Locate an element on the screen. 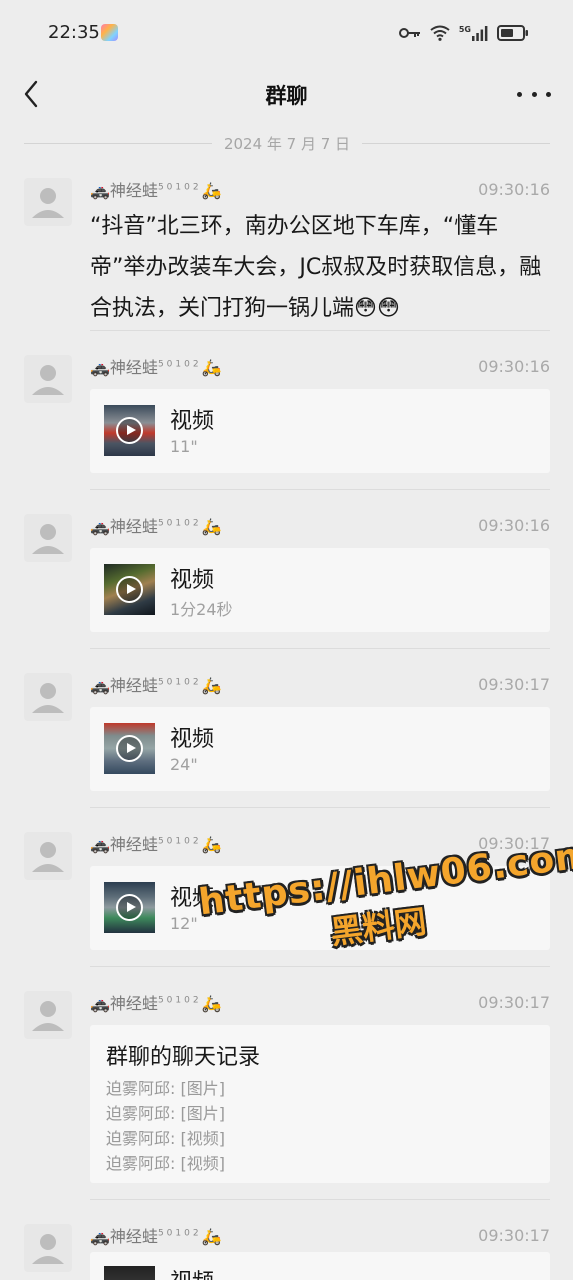 The width and height of the screenshot is (573, 1280). wifi-icon is located at coordinates (440, 33).